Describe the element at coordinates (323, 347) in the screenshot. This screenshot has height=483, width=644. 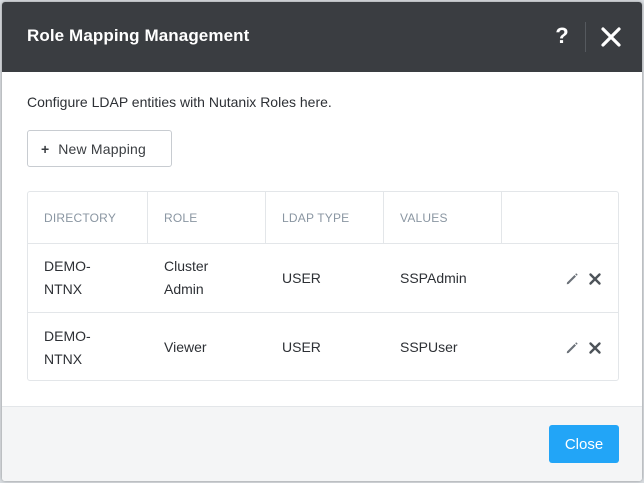
I see `table-row: DEMO- NTNX Viewer USER SSPUser` at that location.